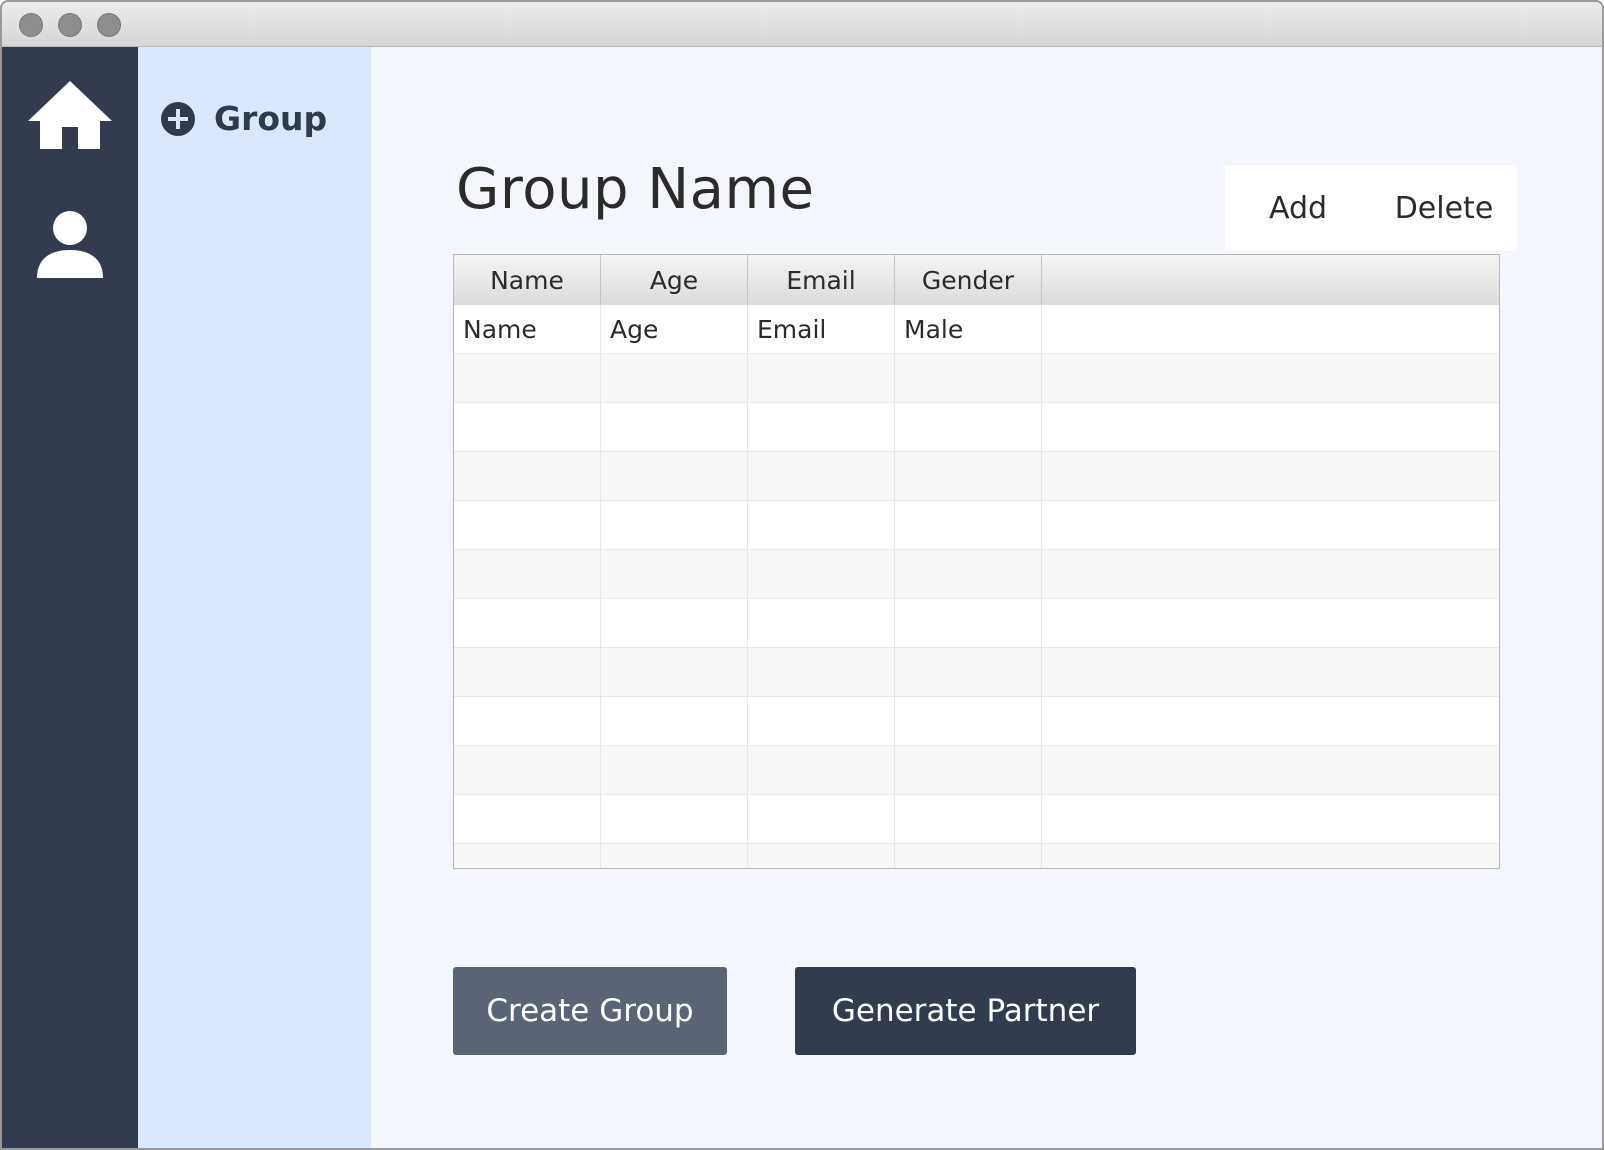 This screenshot has height=1150, width=1604. What do you see at coordinates (674, 280) in the screenshot?
I see `column-header-age: Age` at bounding box center [674, 280].